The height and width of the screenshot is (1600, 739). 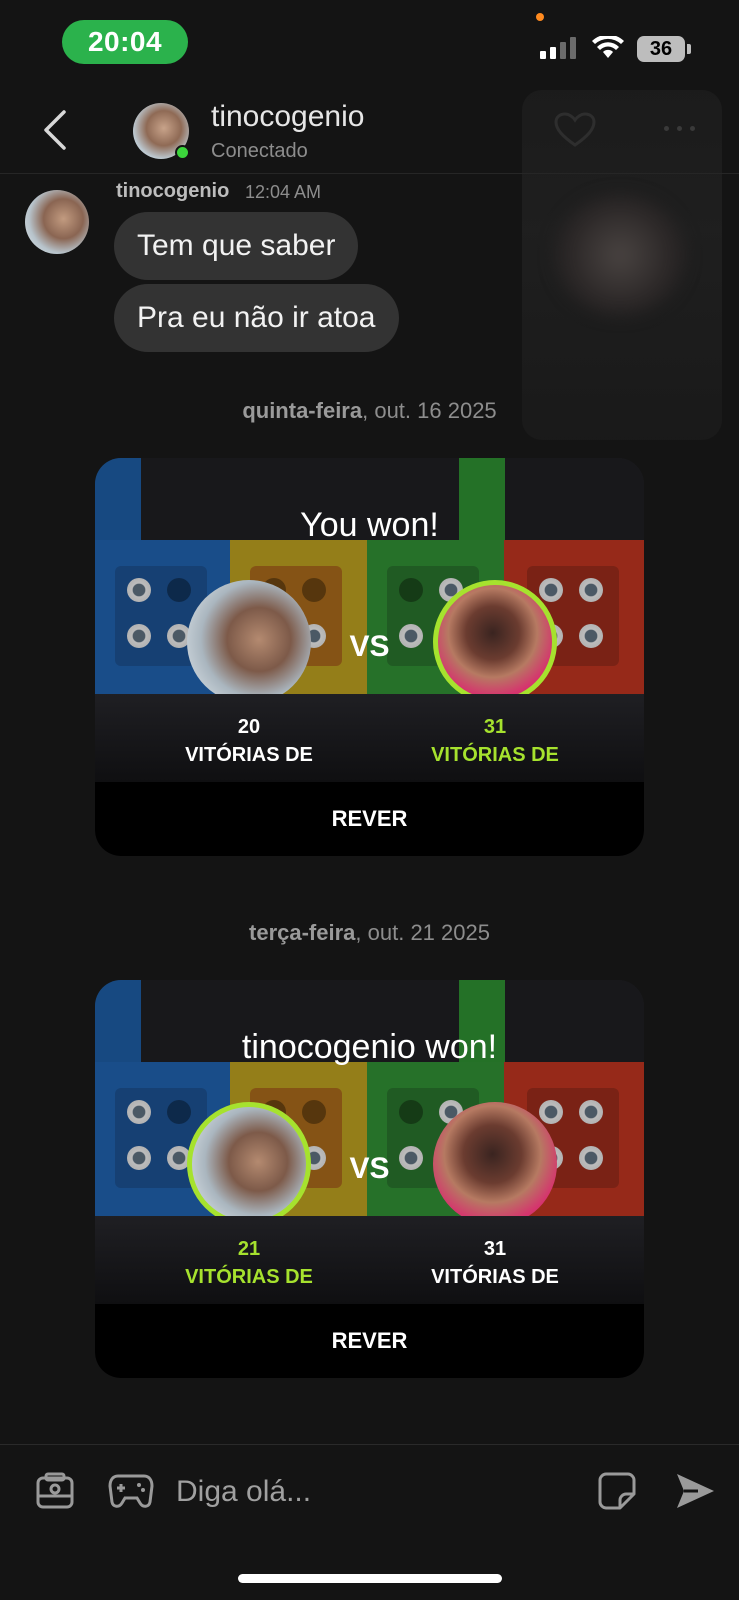 I want to click on more-icon, so click(x=679, y=128).